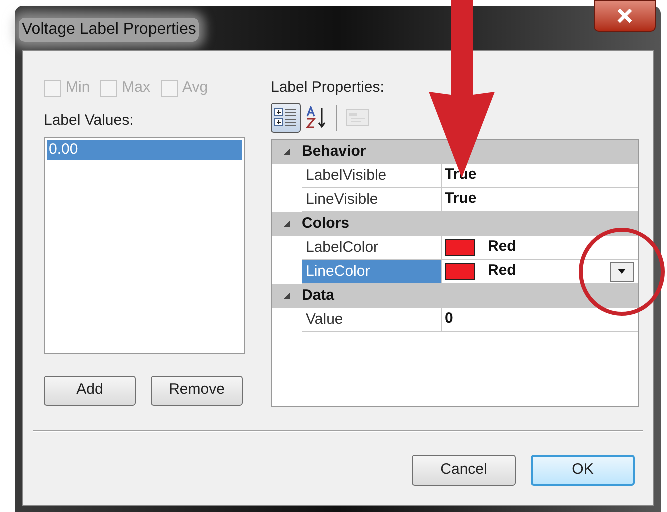 The width and height of the screenshot is (667, 512). Describe the element at coordinates (89, 121) in the screenshot. I see `label-values-label: Label Values:` at that location.